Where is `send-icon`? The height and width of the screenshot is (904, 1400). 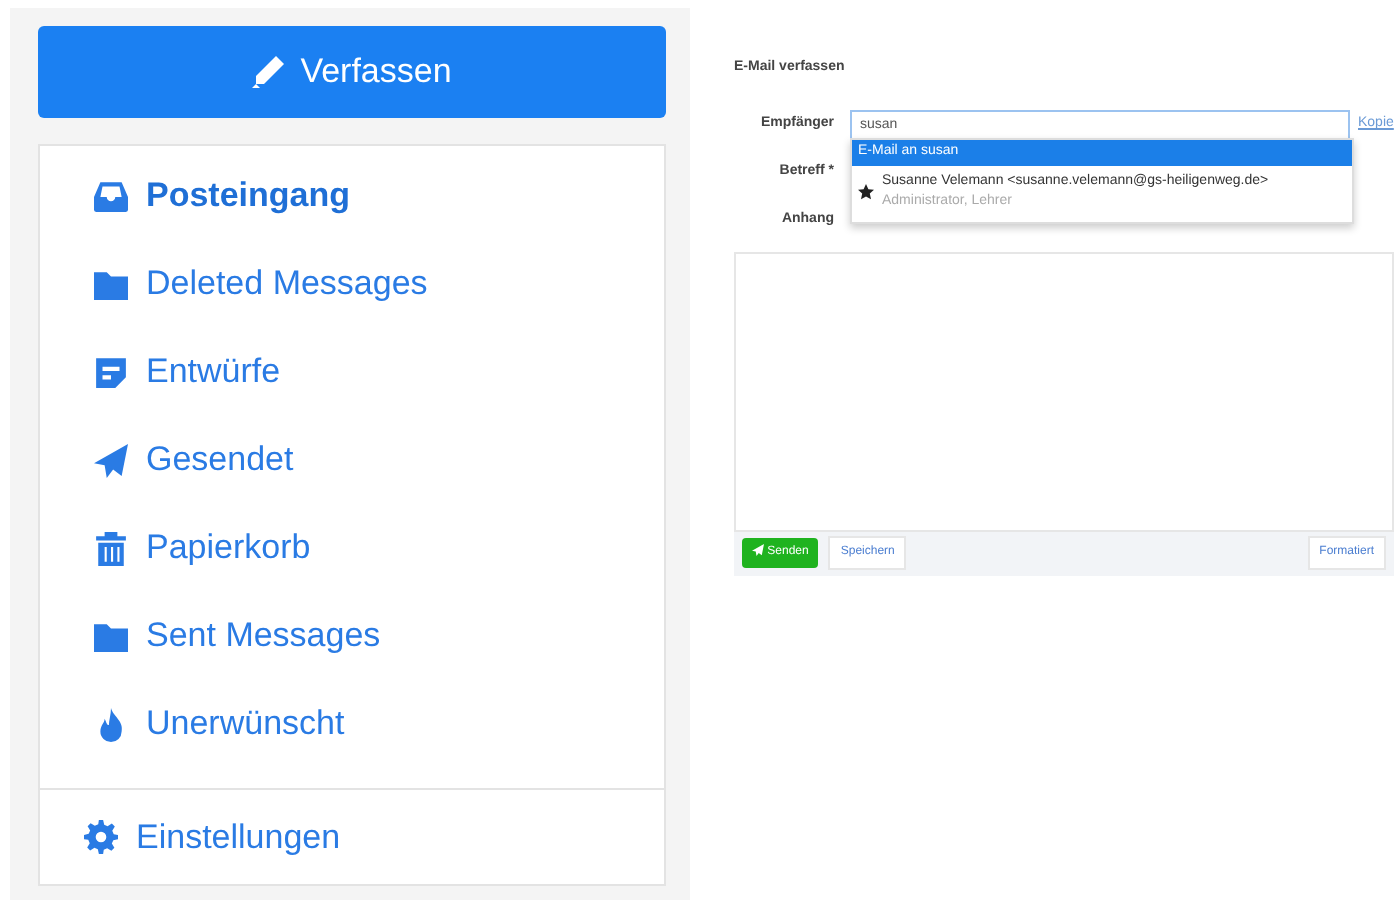 send-icon is located at coordinates (758, 550).